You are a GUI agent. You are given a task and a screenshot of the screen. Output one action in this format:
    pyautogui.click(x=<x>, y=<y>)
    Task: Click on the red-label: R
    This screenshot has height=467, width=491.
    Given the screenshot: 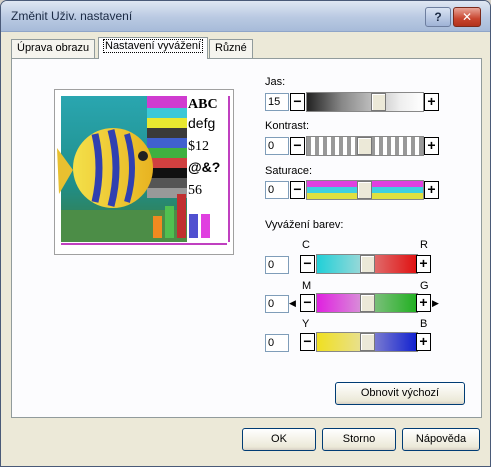 What is the action you would take?
    pyautogui.click(x=424, y=245)
    